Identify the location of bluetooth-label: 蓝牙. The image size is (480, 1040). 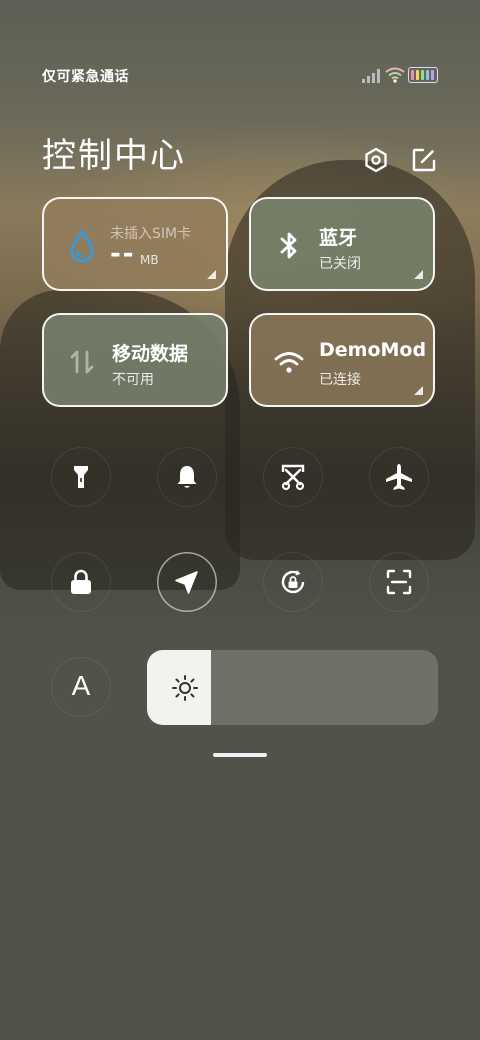
(338, 238).